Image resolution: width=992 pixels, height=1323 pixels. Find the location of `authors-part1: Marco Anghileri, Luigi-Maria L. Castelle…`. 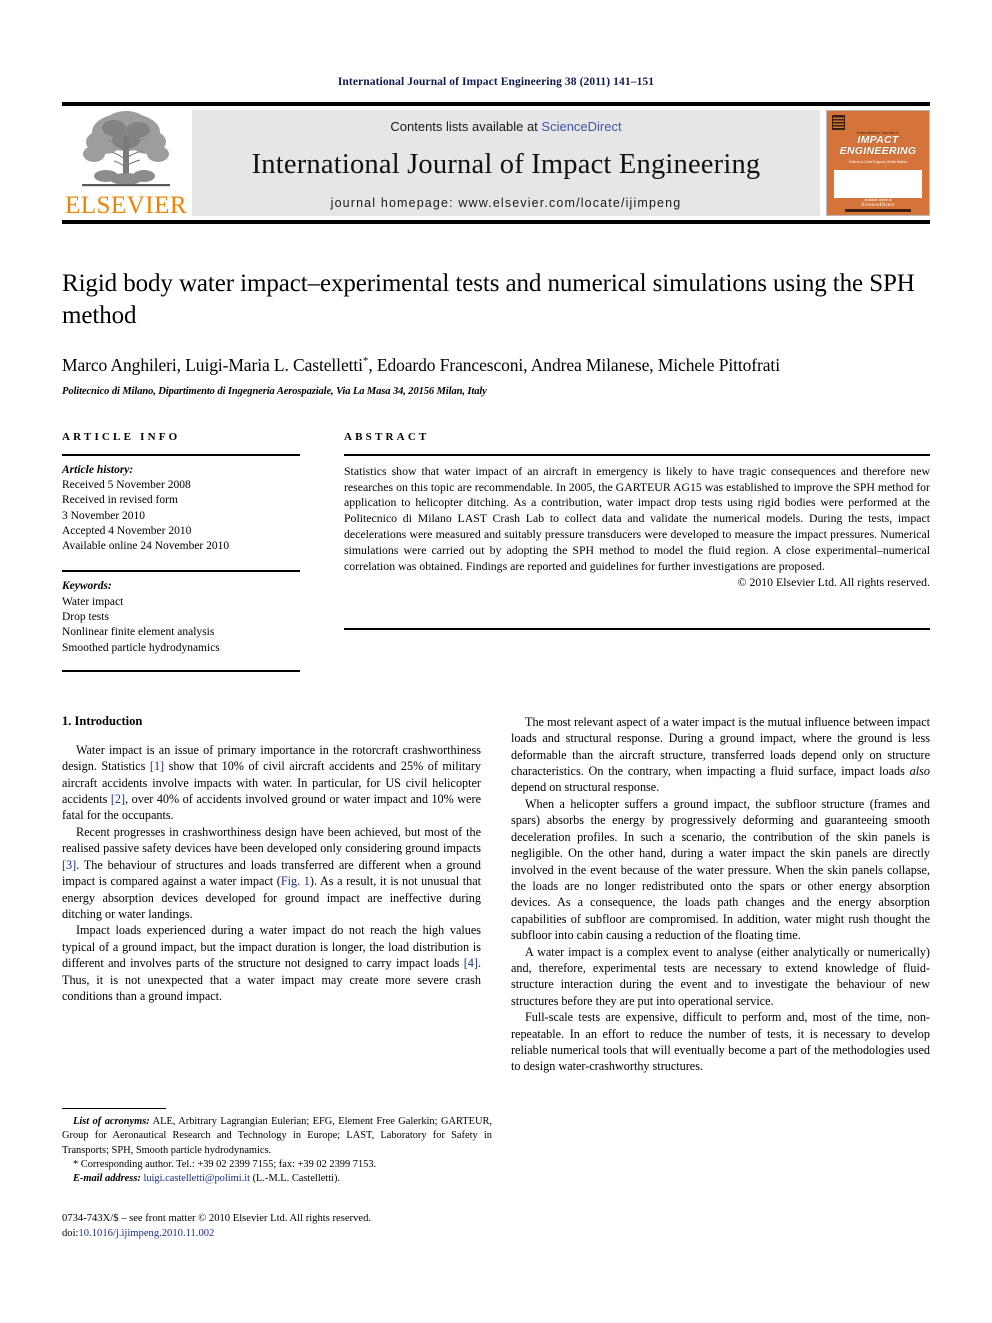

authors-part1: Marco Anghileri, Luigi-Maria L. Castelle… is located at coordinates (212, 365).